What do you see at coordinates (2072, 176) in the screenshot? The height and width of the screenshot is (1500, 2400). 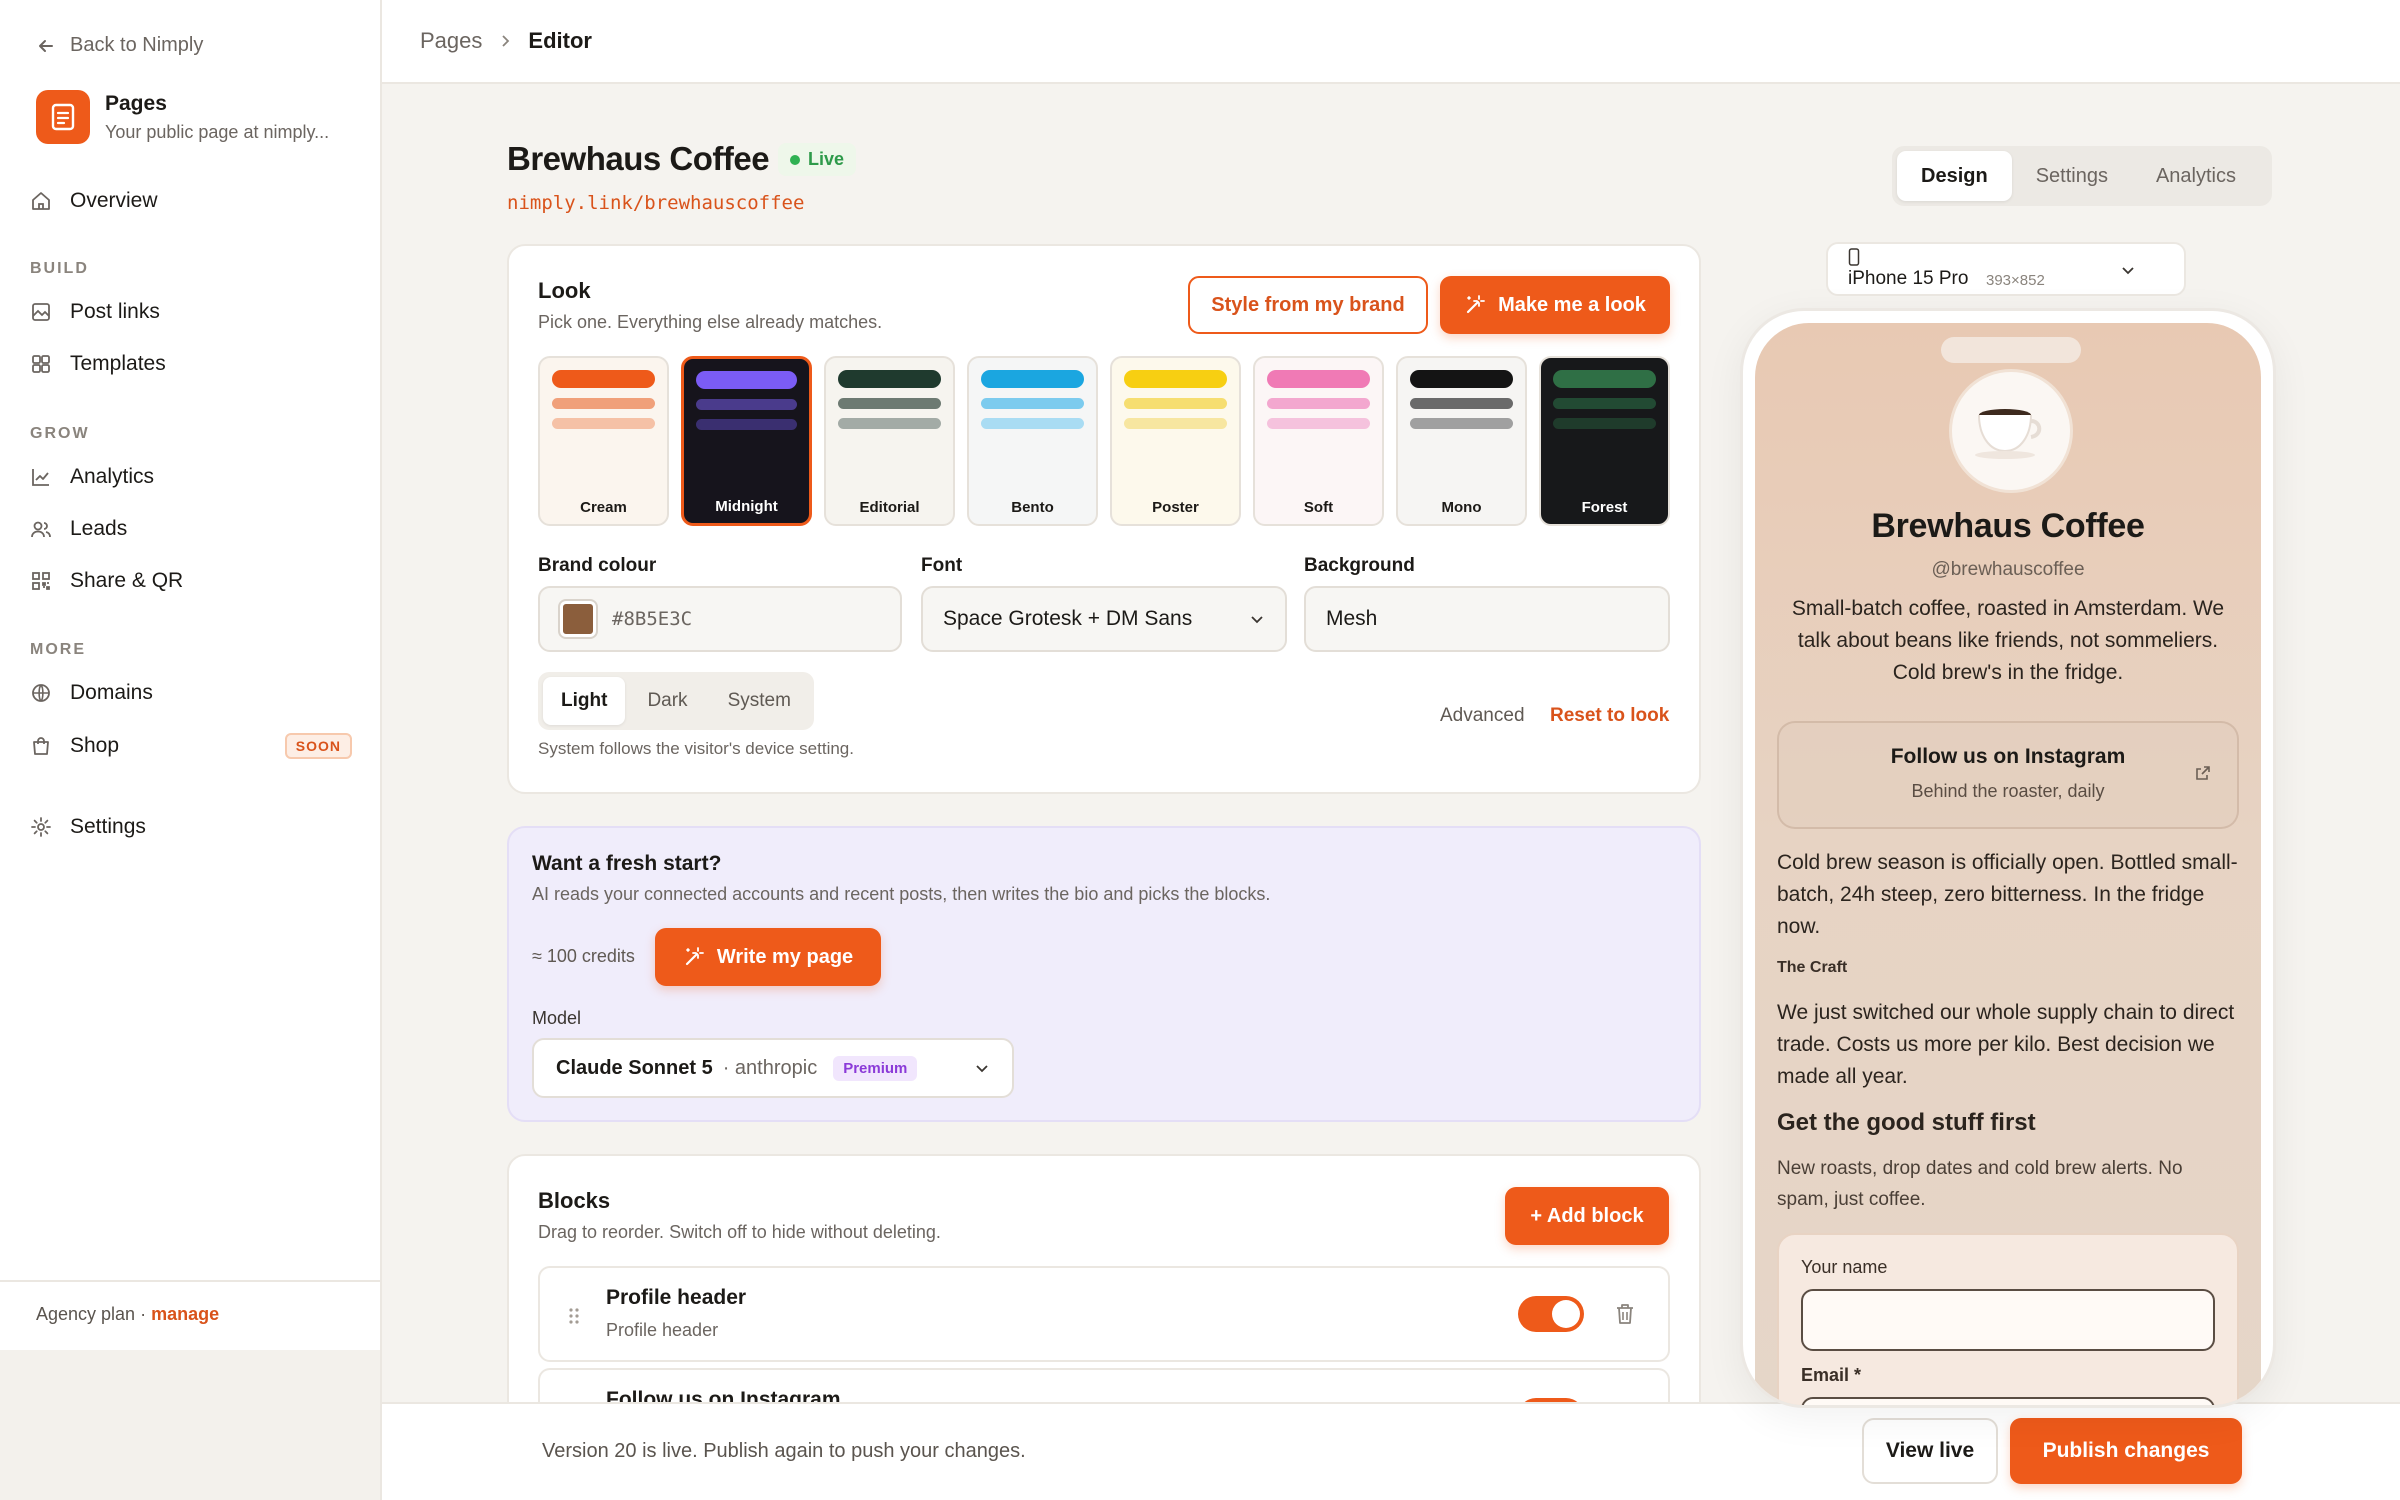 I see `tab-settings: Settings` at bounding box center [2072, 176].